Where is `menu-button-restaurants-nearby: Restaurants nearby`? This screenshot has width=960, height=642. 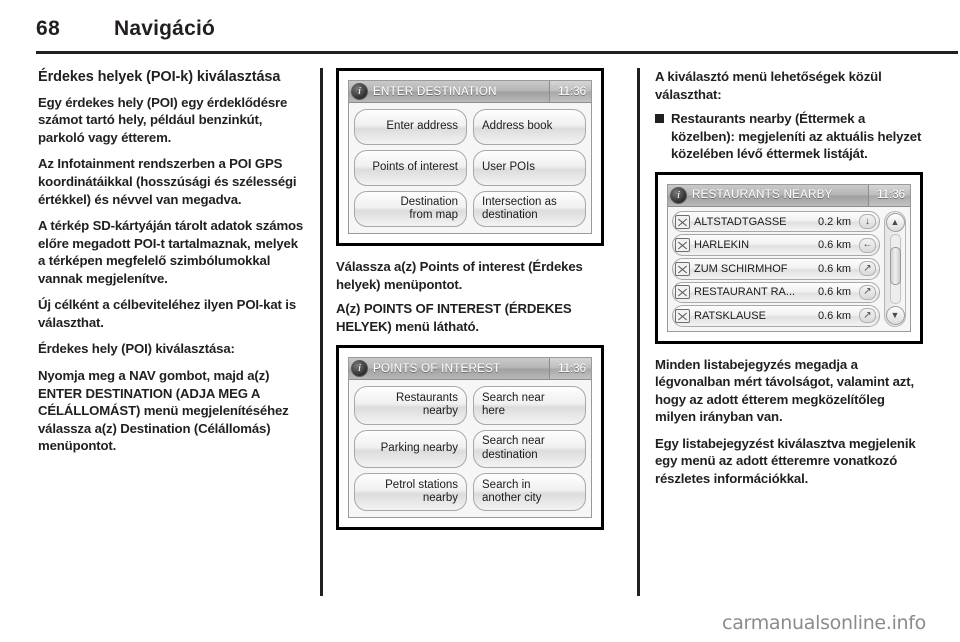 menu-button-restaurants-nearby: Restaurants nearby is located at coordinates (410, 405).